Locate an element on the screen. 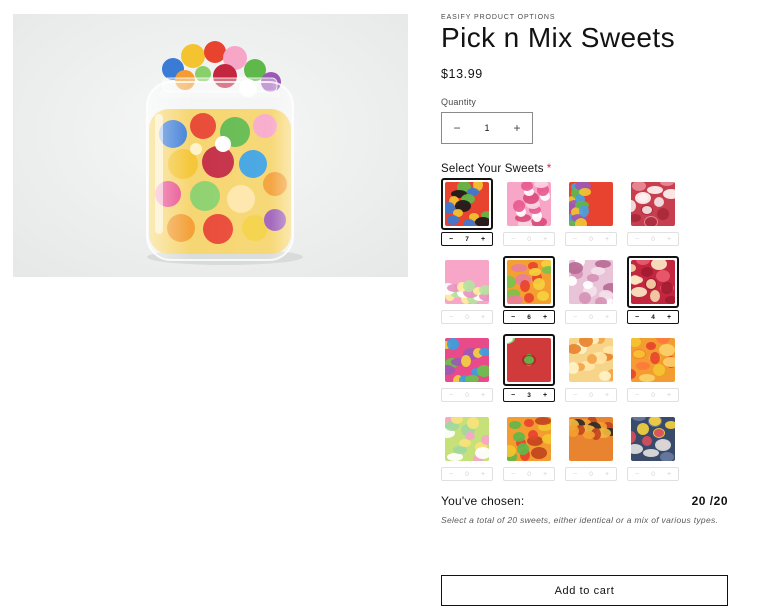  select-sweets-label: Select Your Sweets * is located at coordinates (496, 169).